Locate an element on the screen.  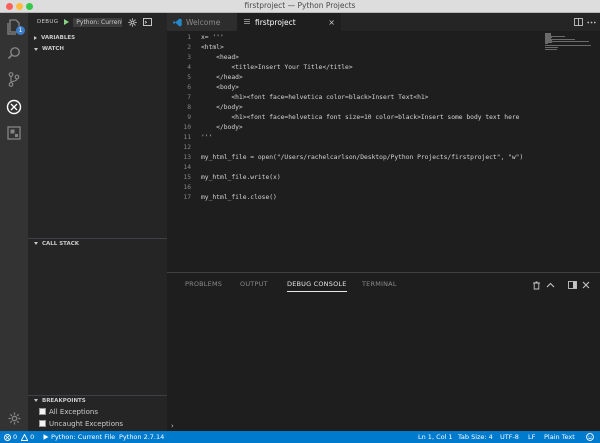
line-number: 7 is located at coordinates (189, 97).